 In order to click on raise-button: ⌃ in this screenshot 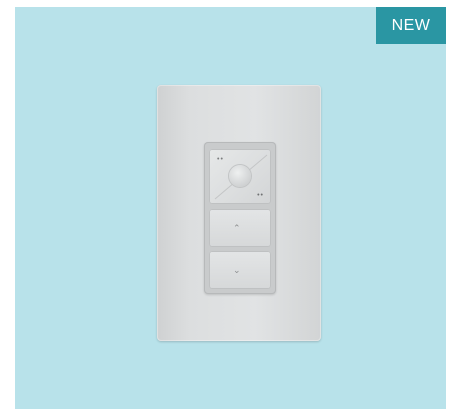, I will do `click(240, 228)`.